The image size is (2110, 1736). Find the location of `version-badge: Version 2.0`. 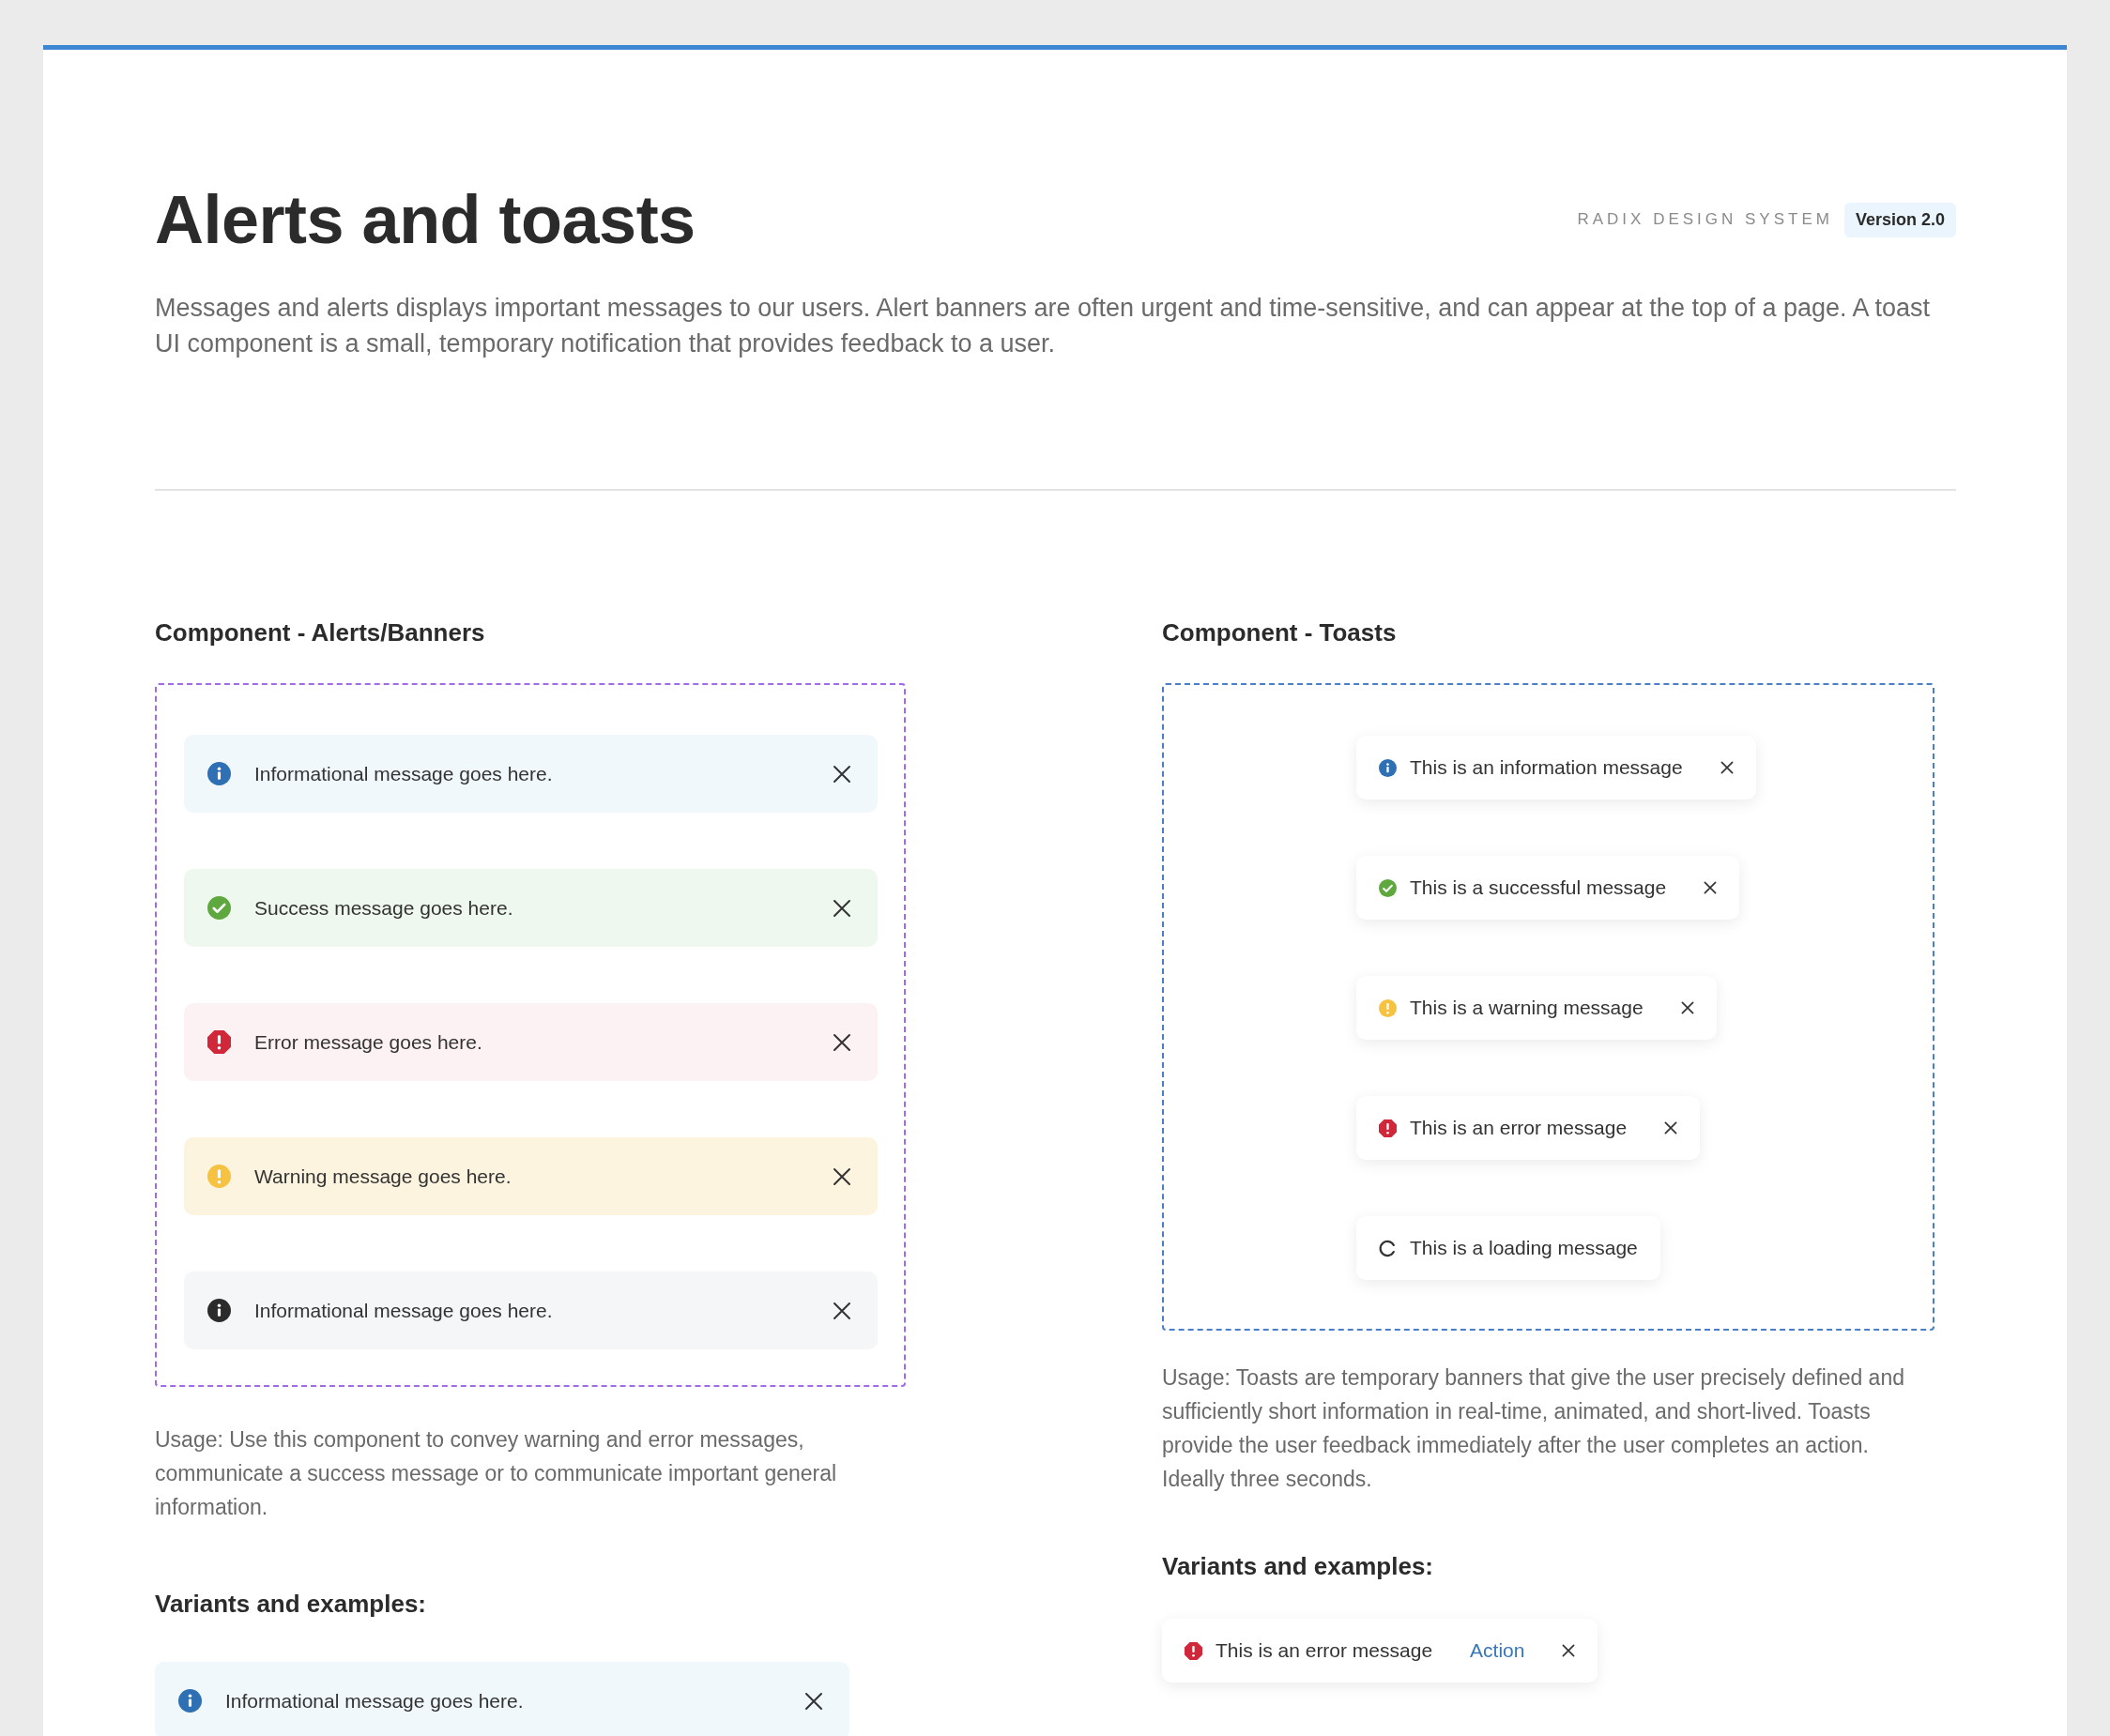

version-badge: Version 2.0 is located at coordinates (1899, 219).